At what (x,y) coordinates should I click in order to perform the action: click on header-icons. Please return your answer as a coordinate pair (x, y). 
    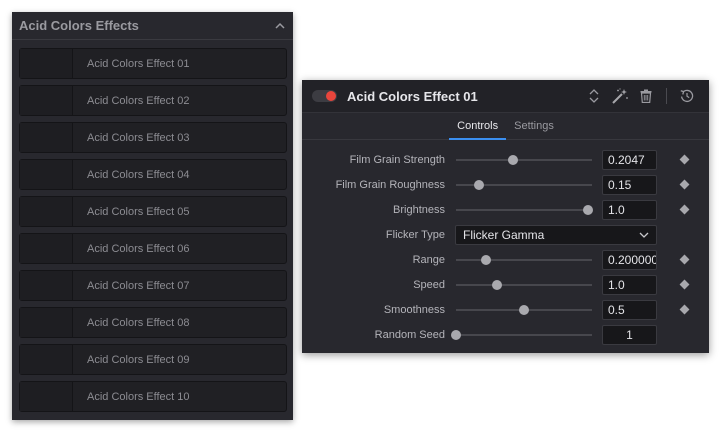
    Looking at the image, I should click on (640, 96).